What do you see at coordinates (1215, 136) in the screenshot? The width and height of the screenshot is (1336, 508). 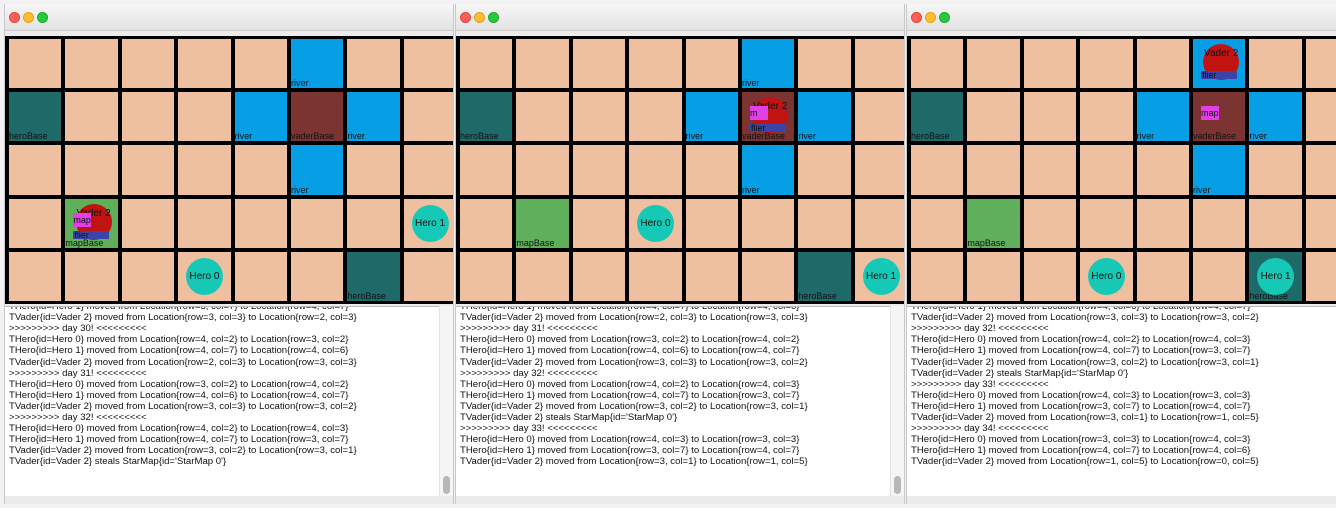 I see `cell-label: vaderBase` at bounding box center [1215, 136].